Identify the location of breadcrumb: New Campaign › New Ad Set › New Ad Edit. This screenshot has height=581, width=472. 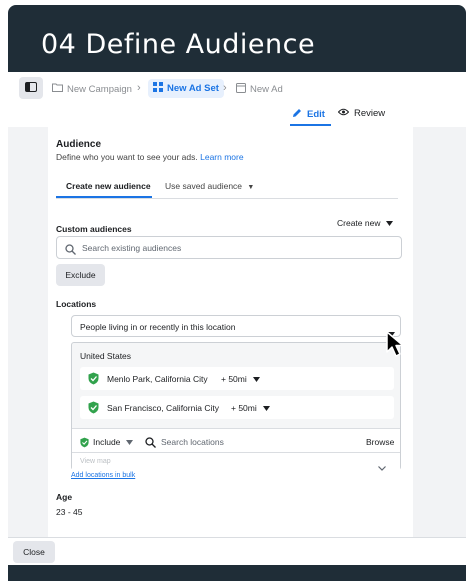
(237, 99).